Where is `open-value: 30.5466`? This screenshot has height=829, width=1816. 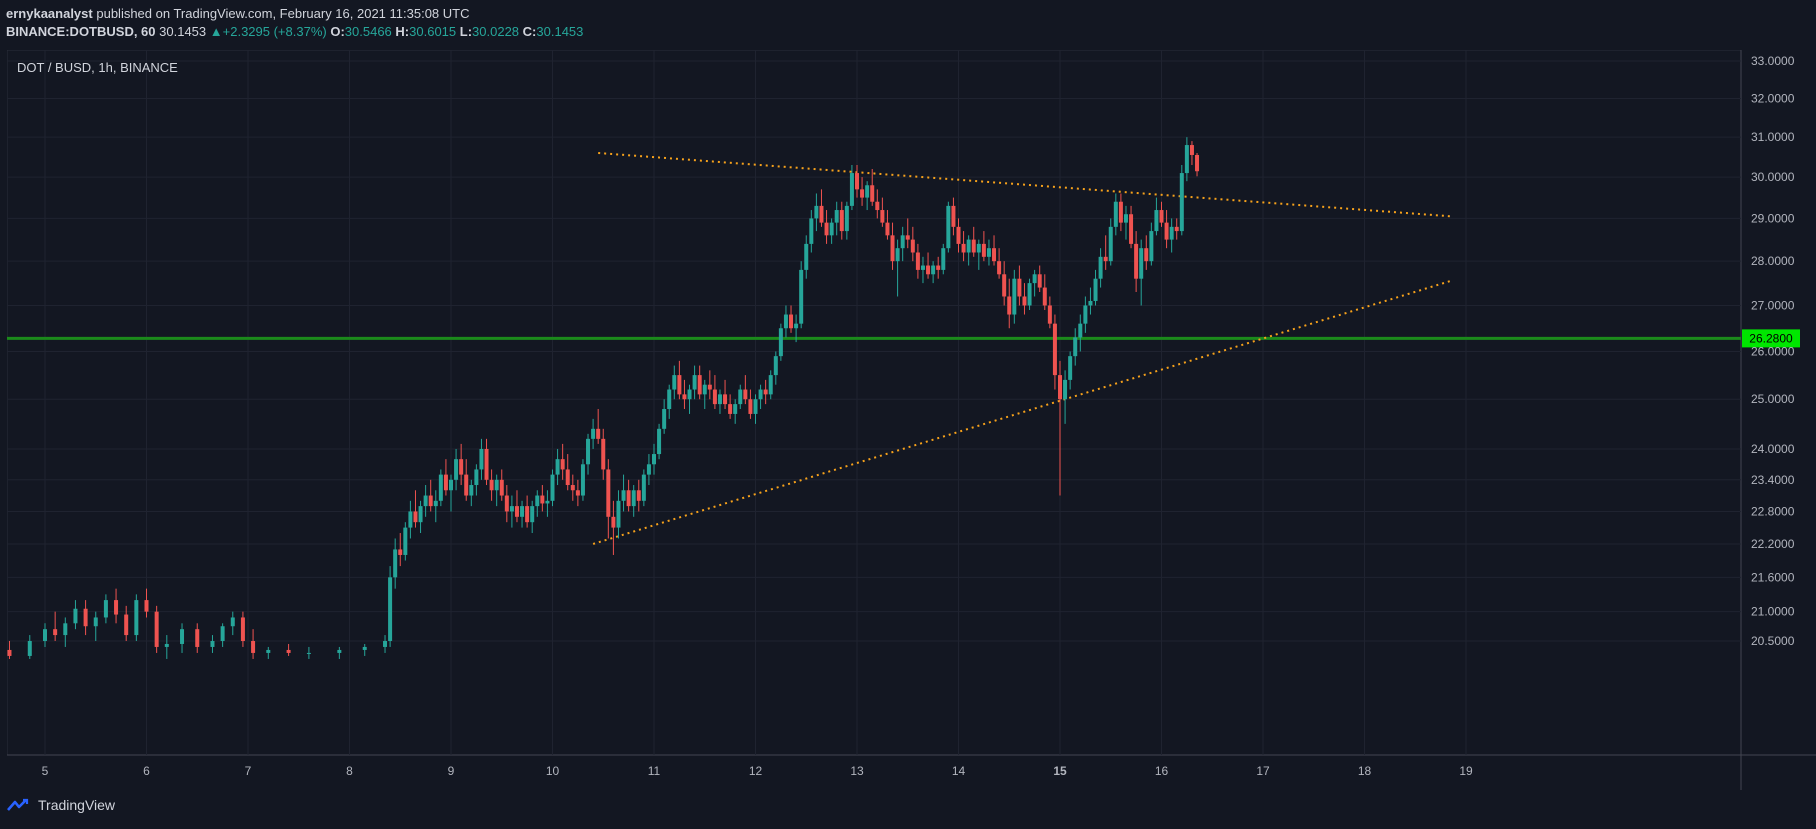
open-value: 30.5466 is located at coordinates (368, 31).